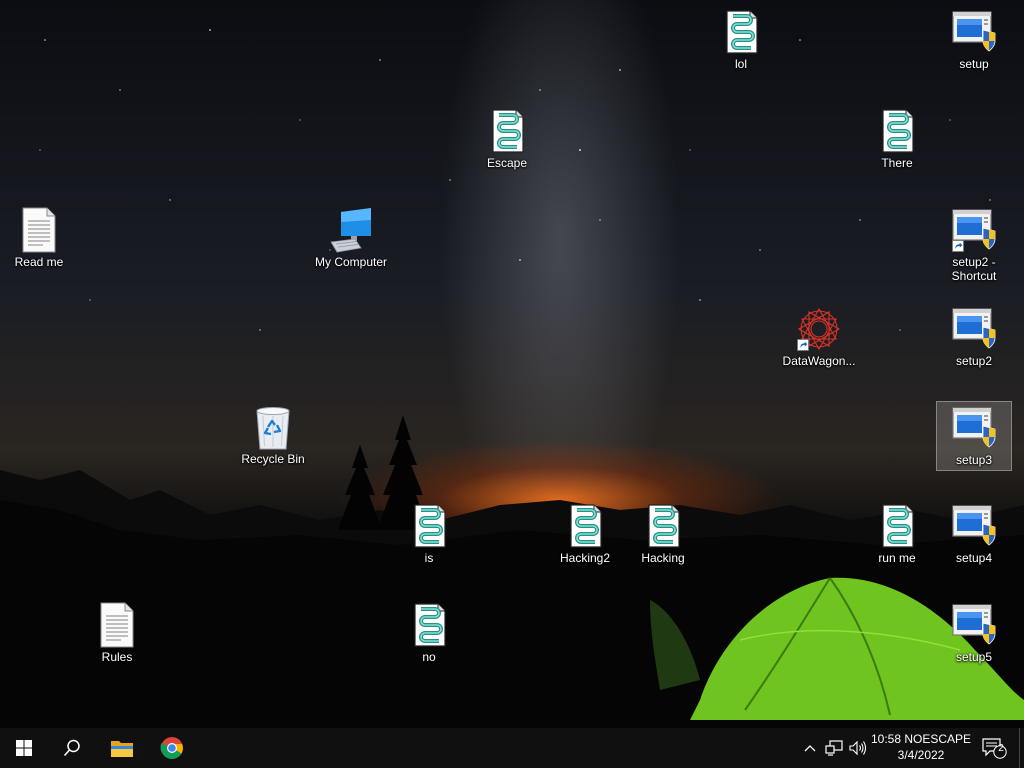 The height and width of the screenshot is (768, 1024). I want to click on setup-shortcut-icon, so click(974, 230).